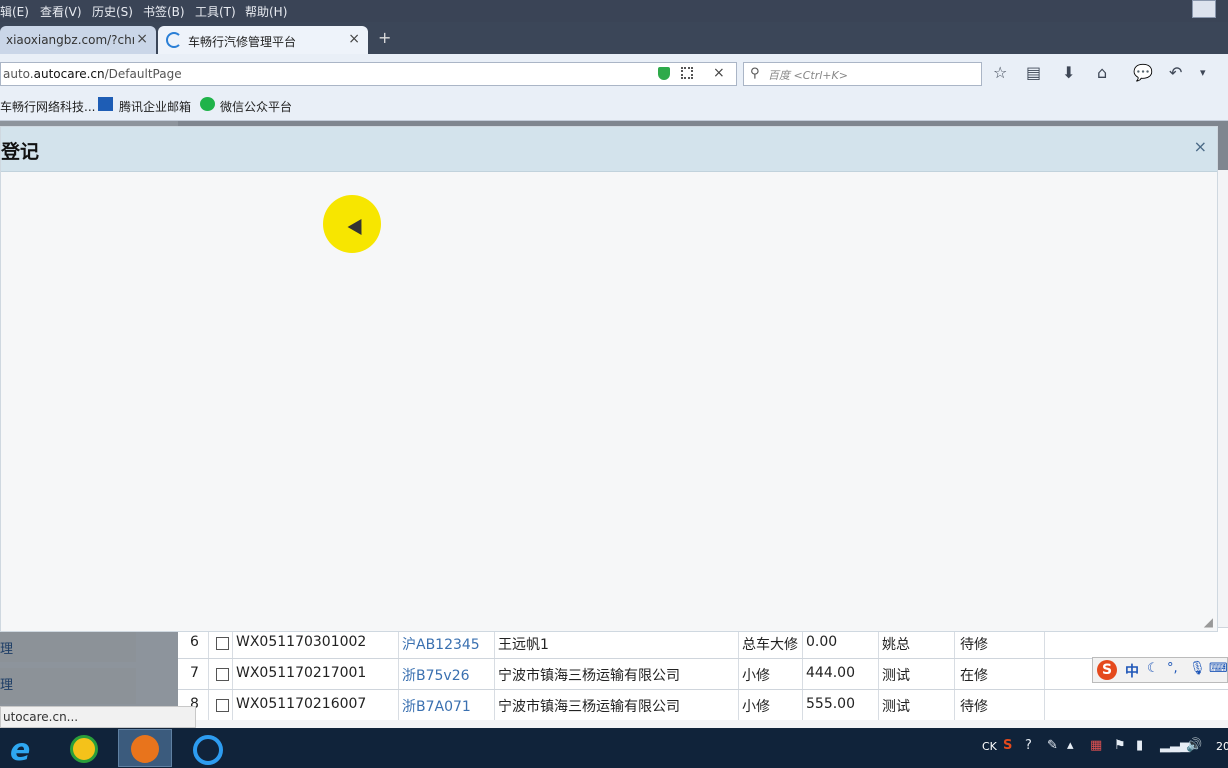 This screenshot has width=1228, height=768. What do you see at coordinates (14, 11) in the screenshot?
I see `menu-edit: 辑(E)` at bounding box center [14, 11].